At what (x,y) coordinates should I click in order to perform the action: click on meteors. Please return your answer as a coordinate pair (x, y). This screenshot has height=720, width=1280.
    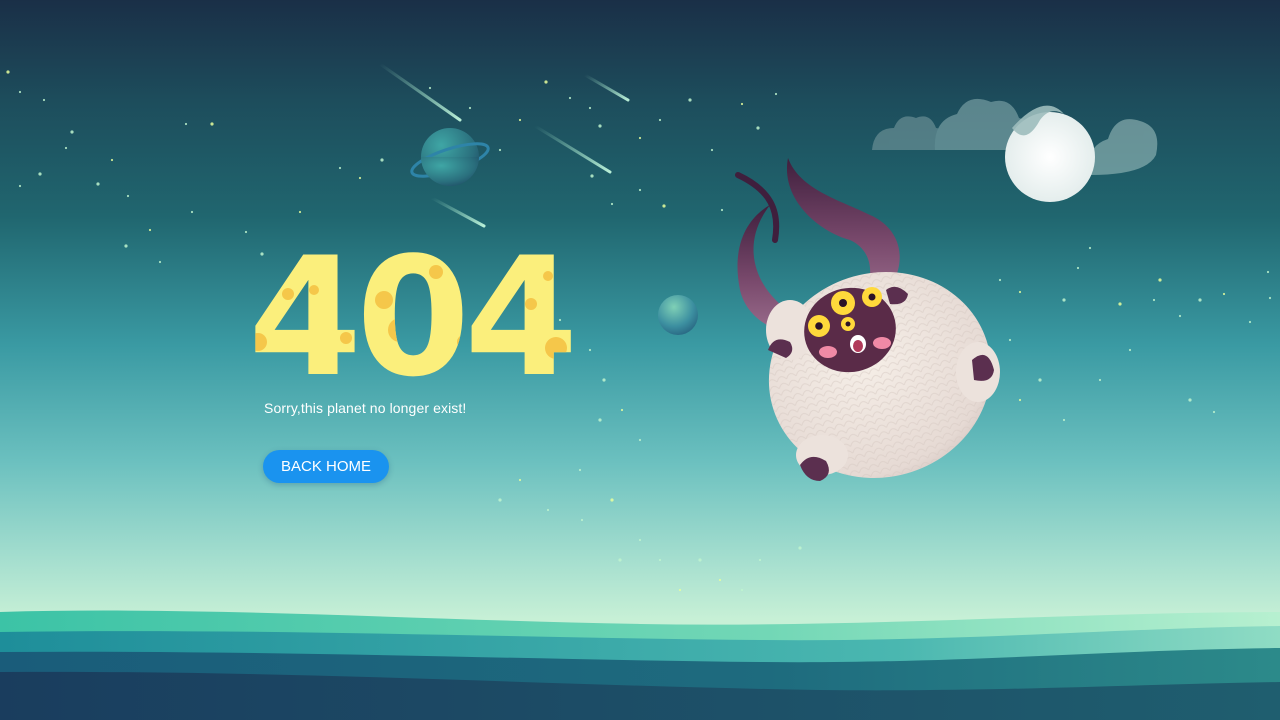
    Looking at the image, I should click on (504, 145).